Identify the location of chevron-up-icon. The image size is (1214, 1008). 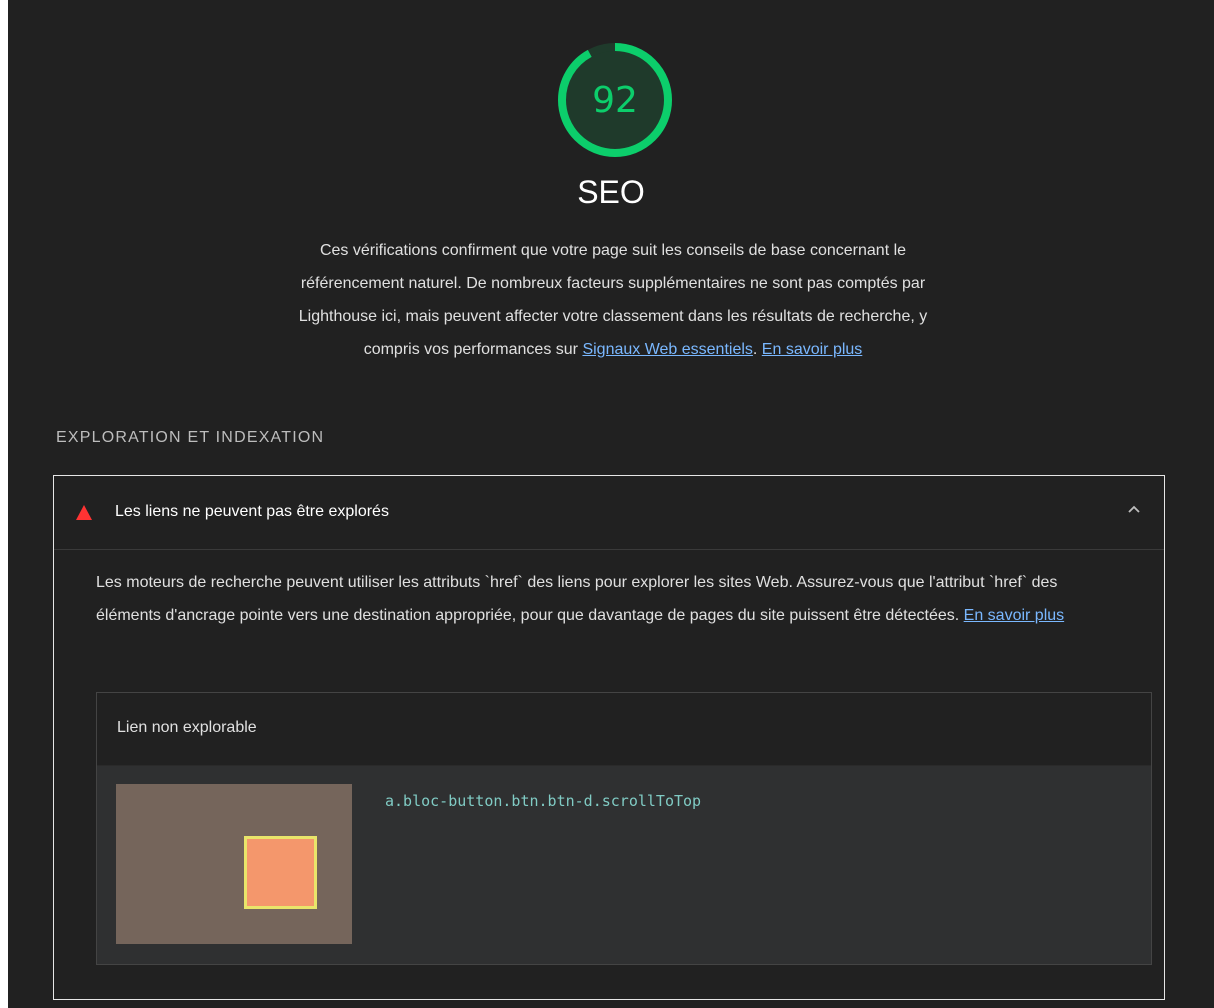
(1134, 510).